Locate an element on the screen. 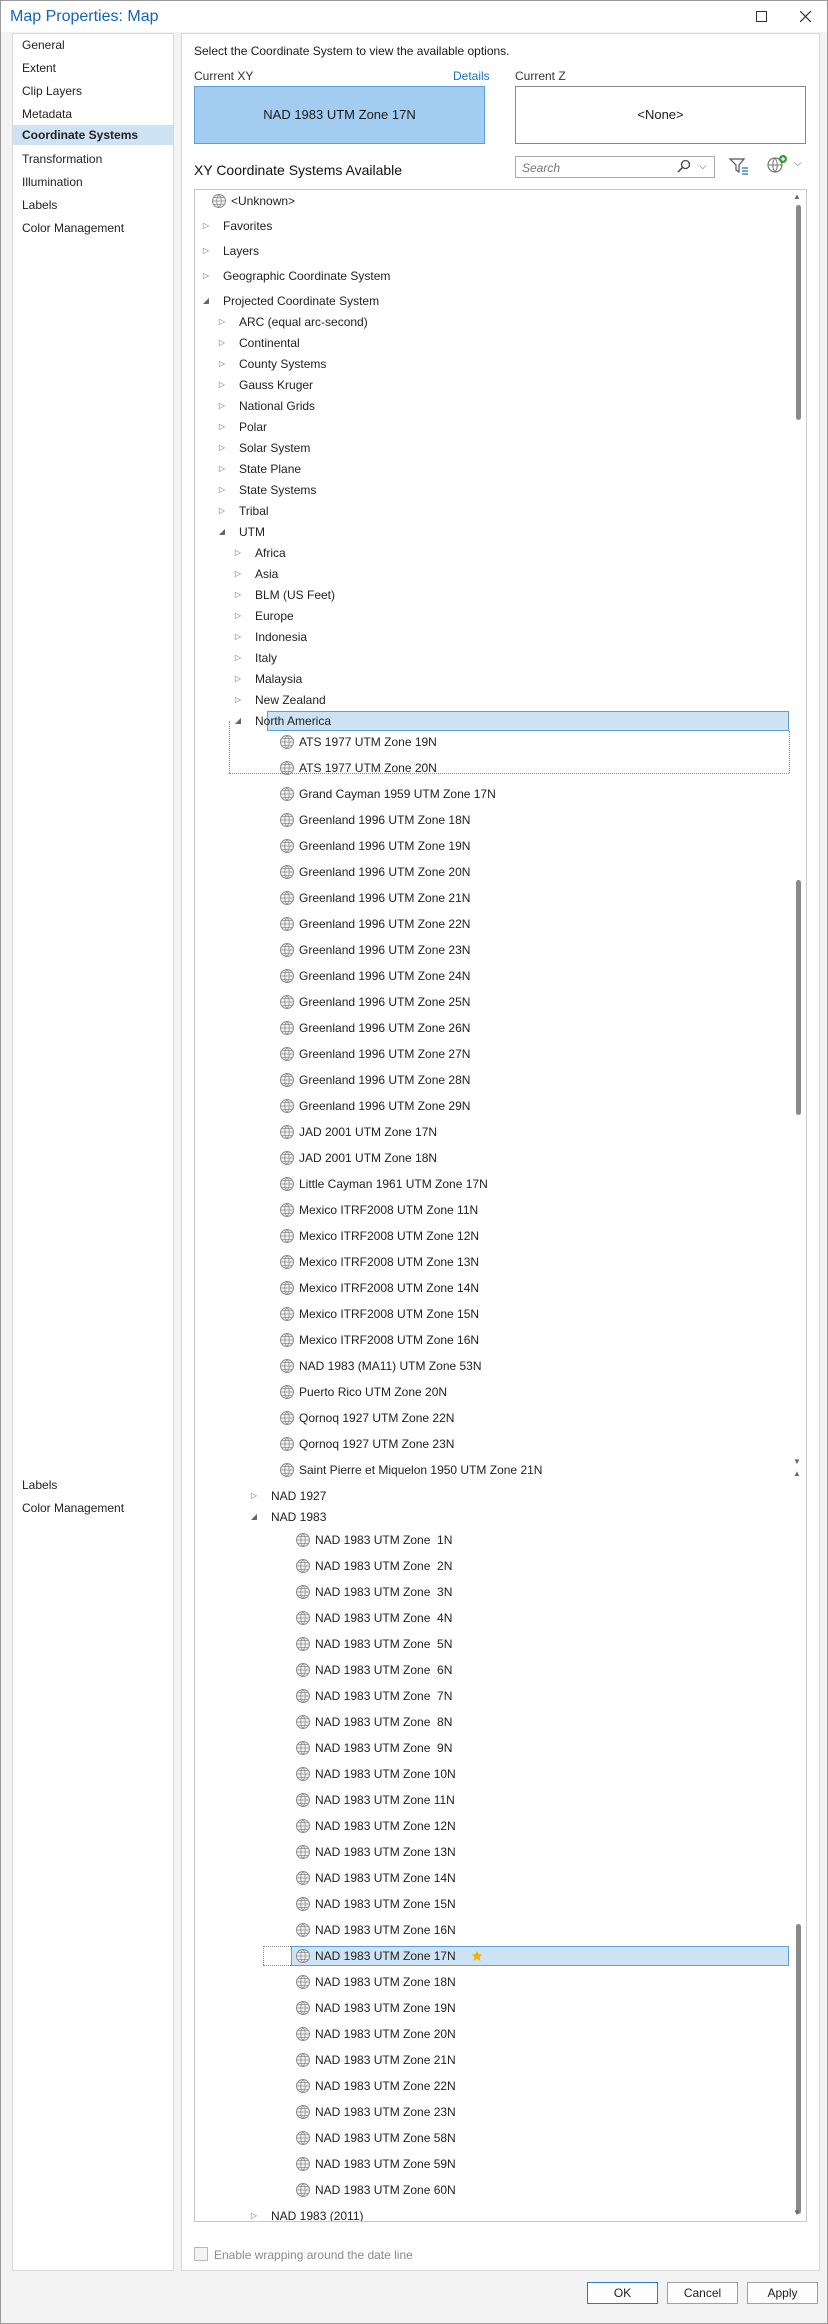 The height and width of the screenshot is (2324, 828). coordinate-system-item: Greenland 1996 UTM Zone 27N is located at coordinates (384, 1054).